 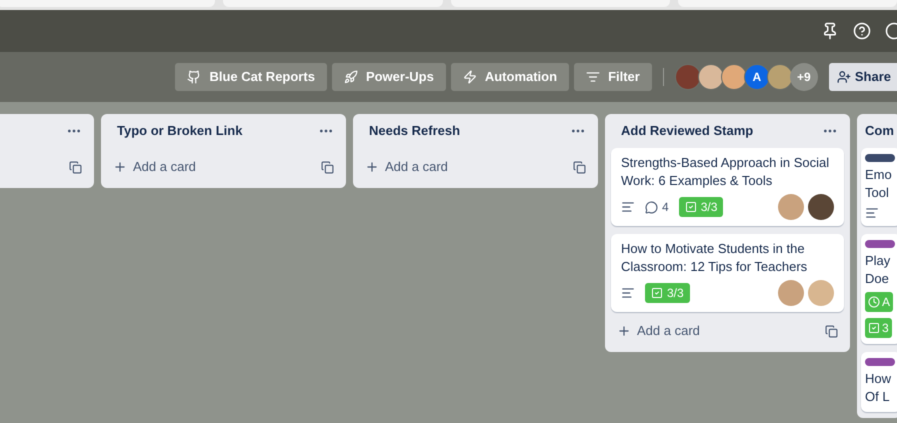 What do you see at coordinates (878, 379) in the screenshot?
I see `card-title: How` at bounding box center [878, 379].